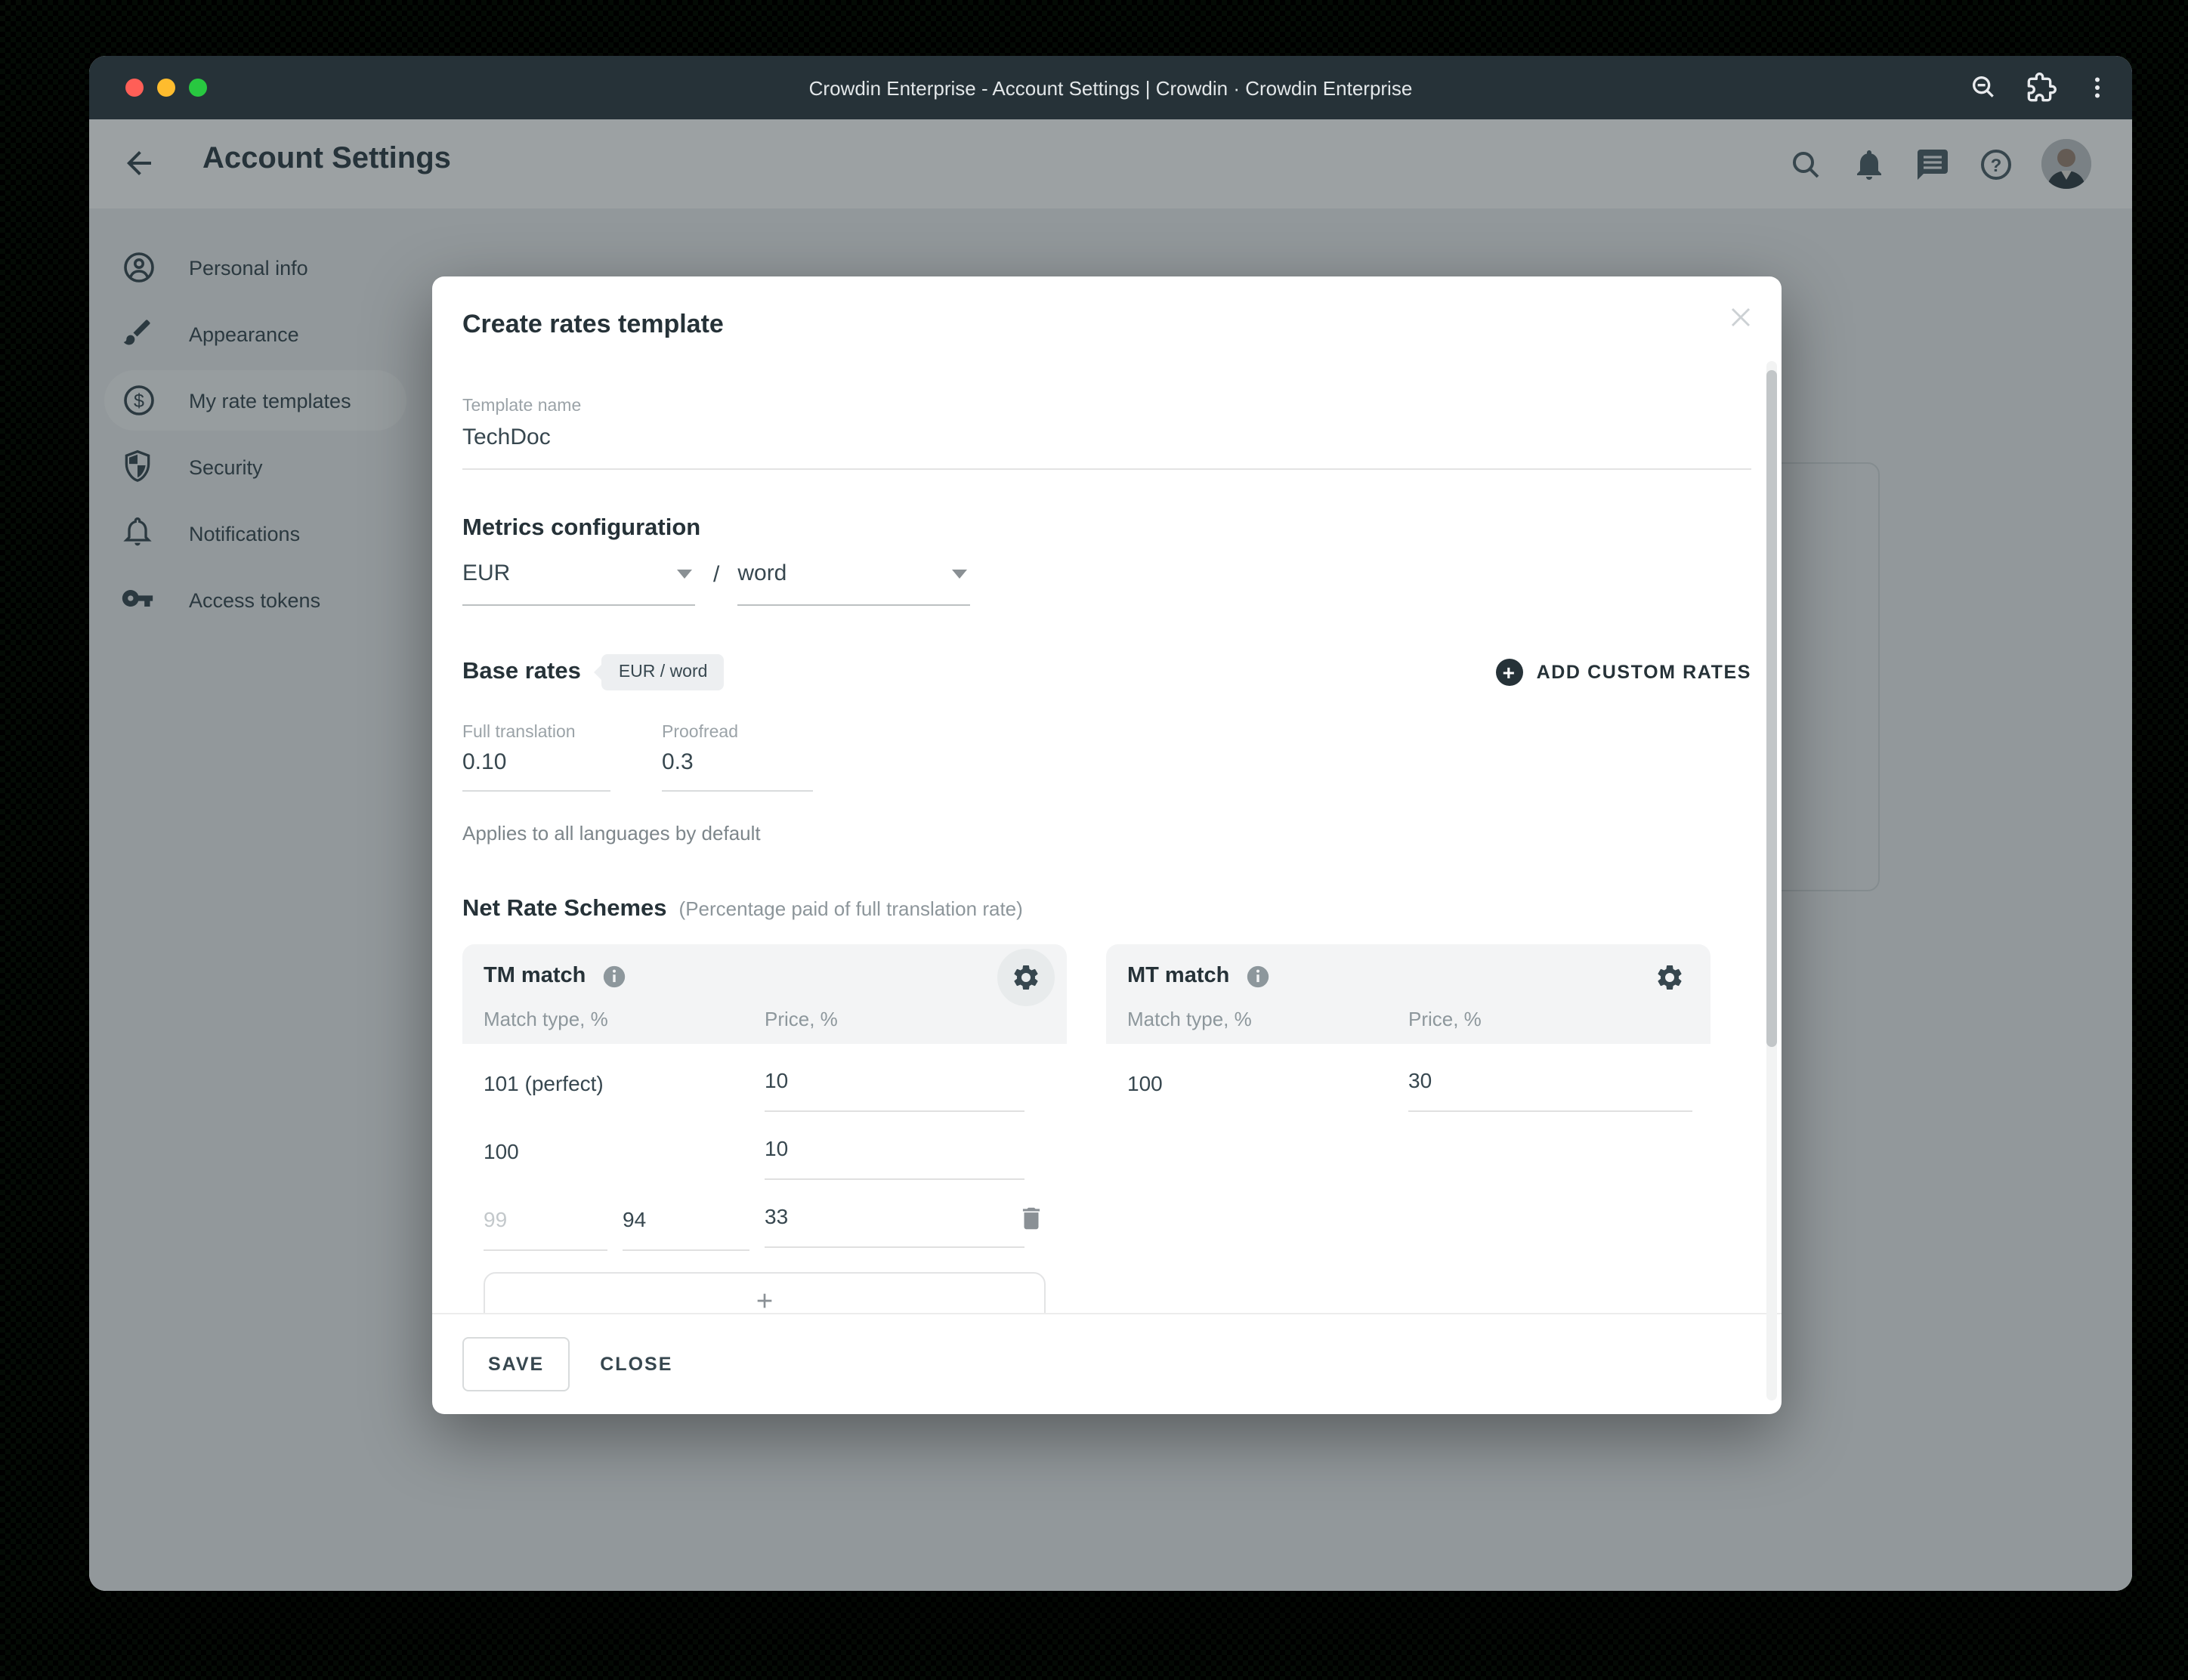 The image size is (2188, 1680). Describe the element at coordinates (659, 672) in the screenshot. I see `base-rates-unit-chip: EUR / word` at that location.